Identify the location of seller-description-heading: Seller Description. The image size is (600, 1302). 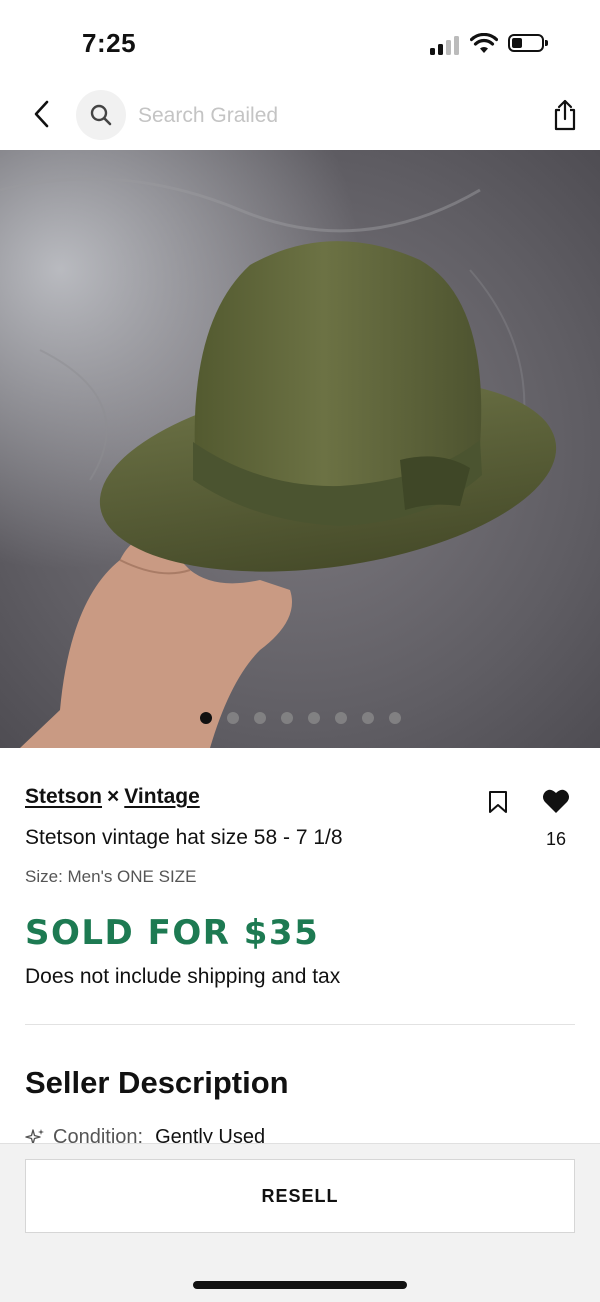
(157, 1082).